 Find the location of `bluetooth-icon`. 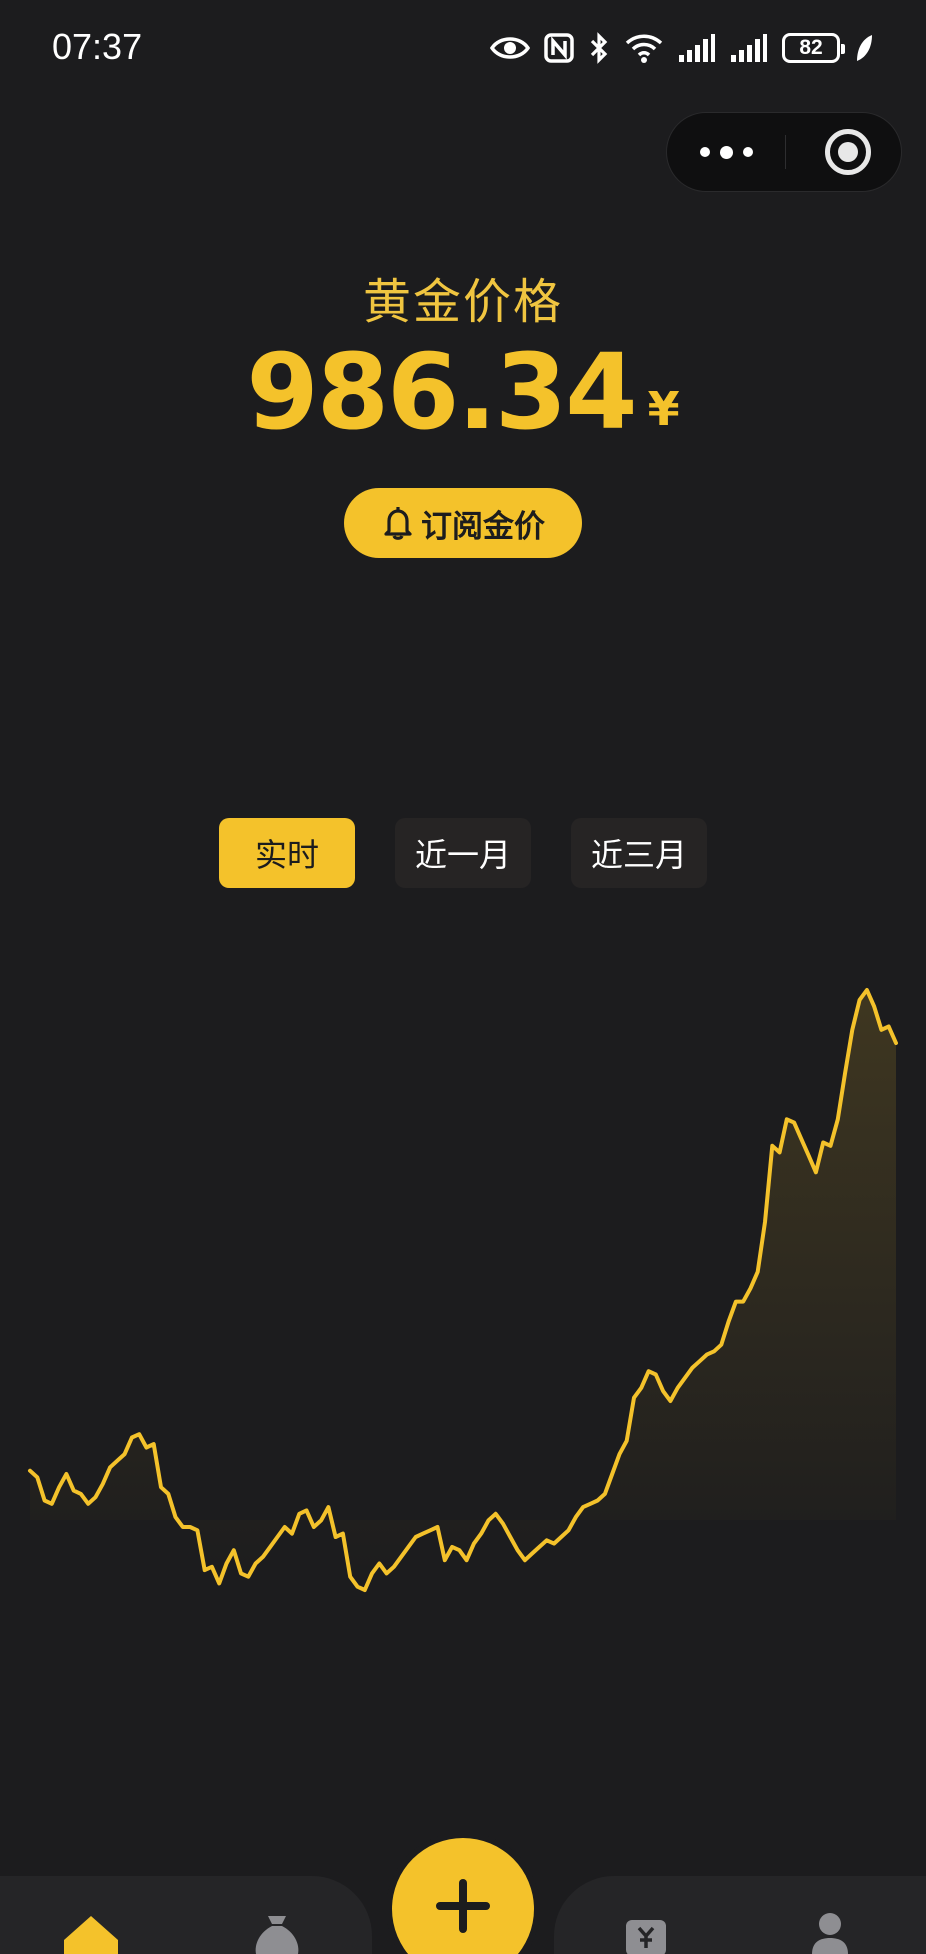

bluetooth-icon is located at coordinates (599, 48).